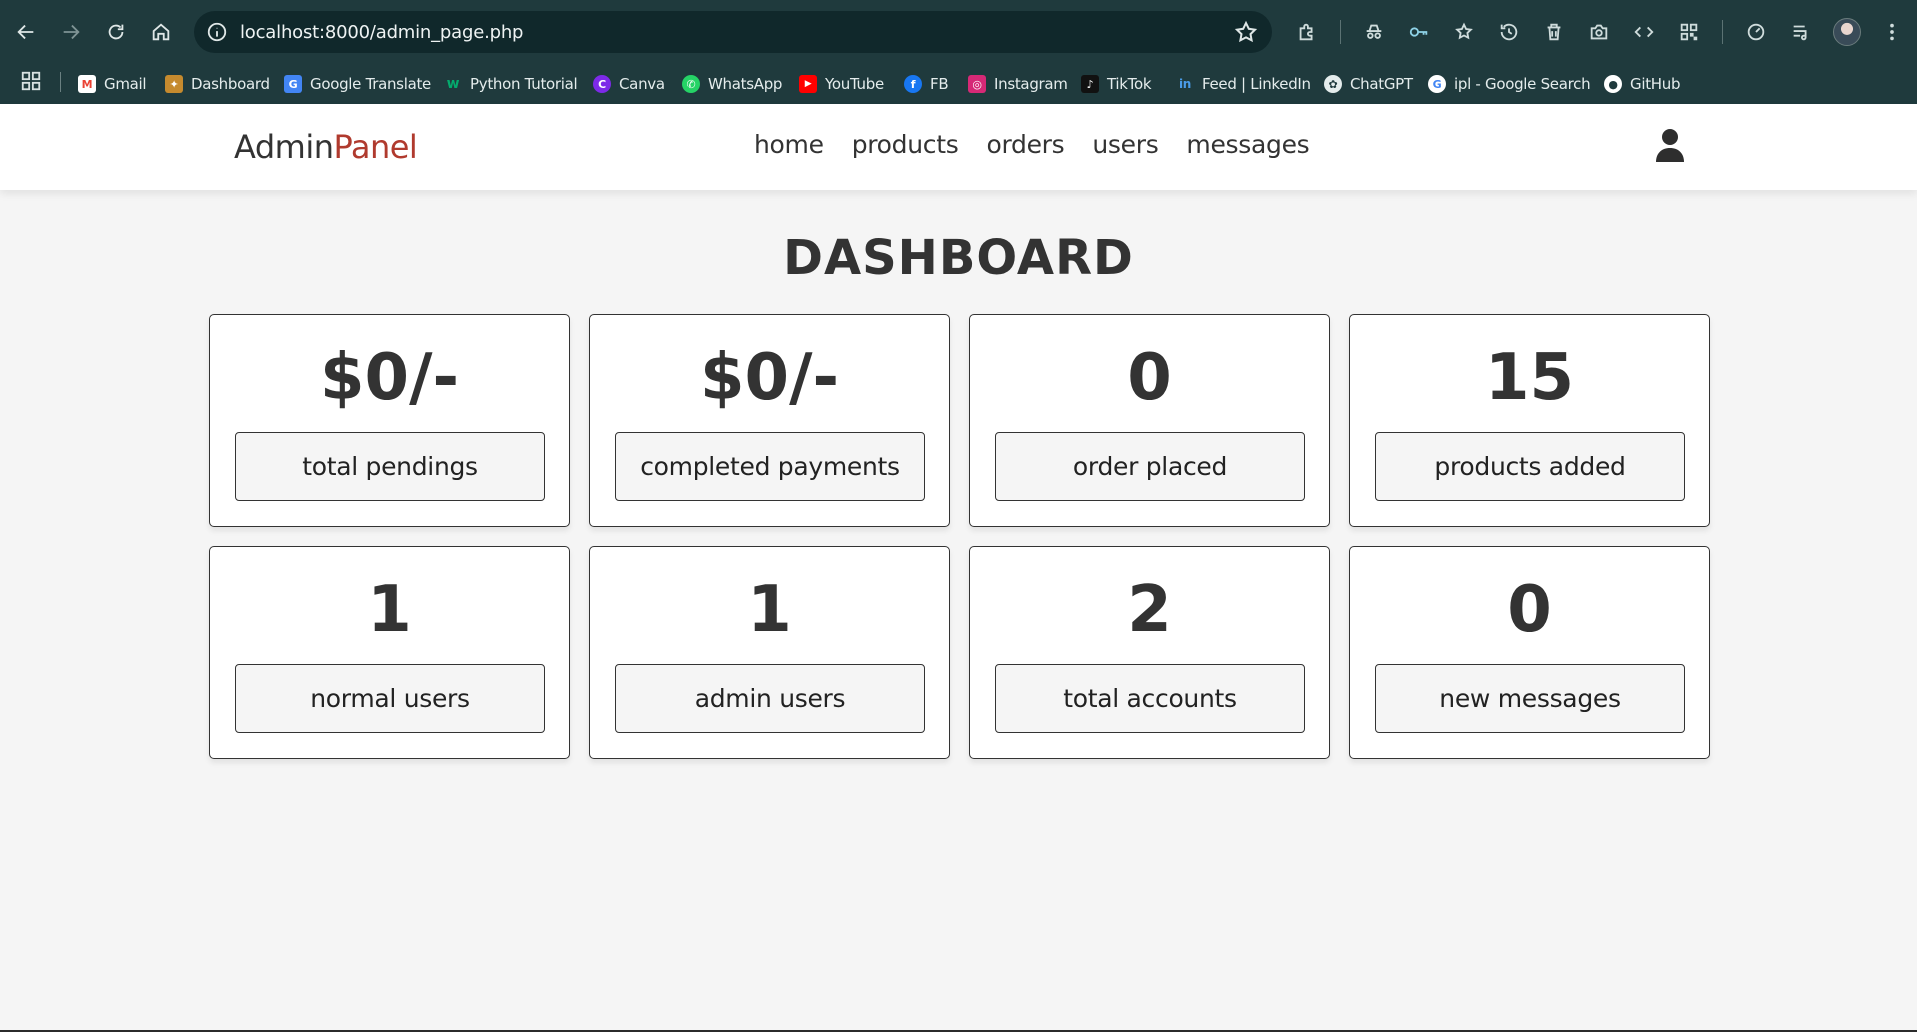 Image resolution: width=1917 pixels, height=1032 pixels. I want to click on favorites-button, so click(1464, 32).